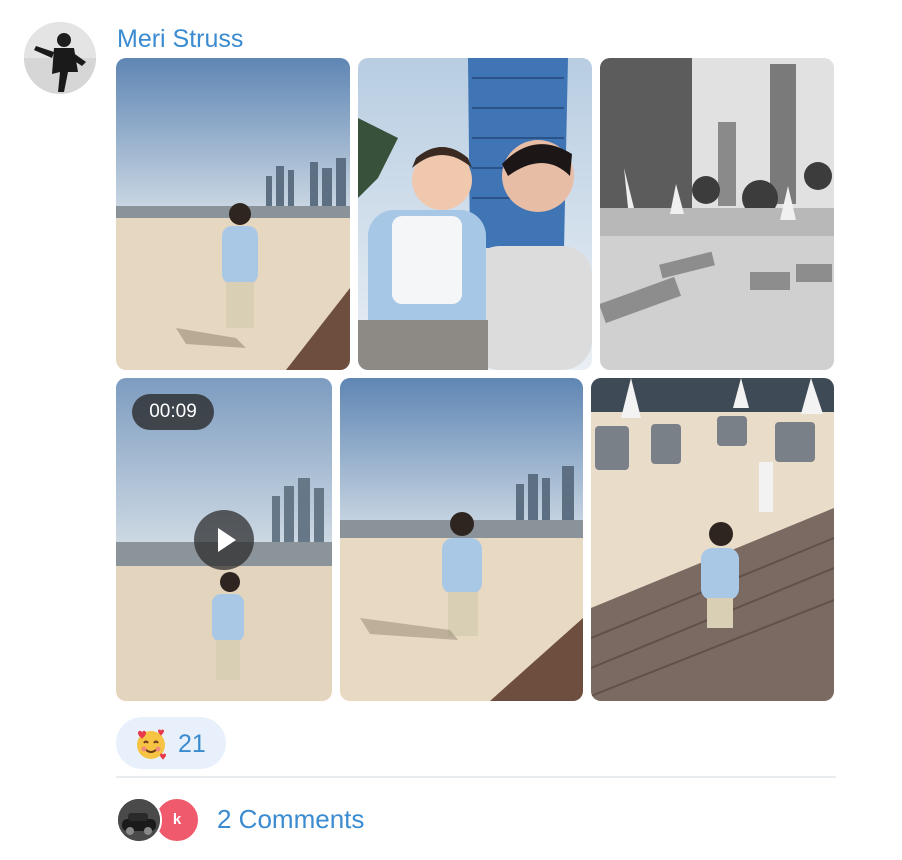 This screenshot has width=902, height=860. I want to click on author-avatar-image, so click(60, 58).